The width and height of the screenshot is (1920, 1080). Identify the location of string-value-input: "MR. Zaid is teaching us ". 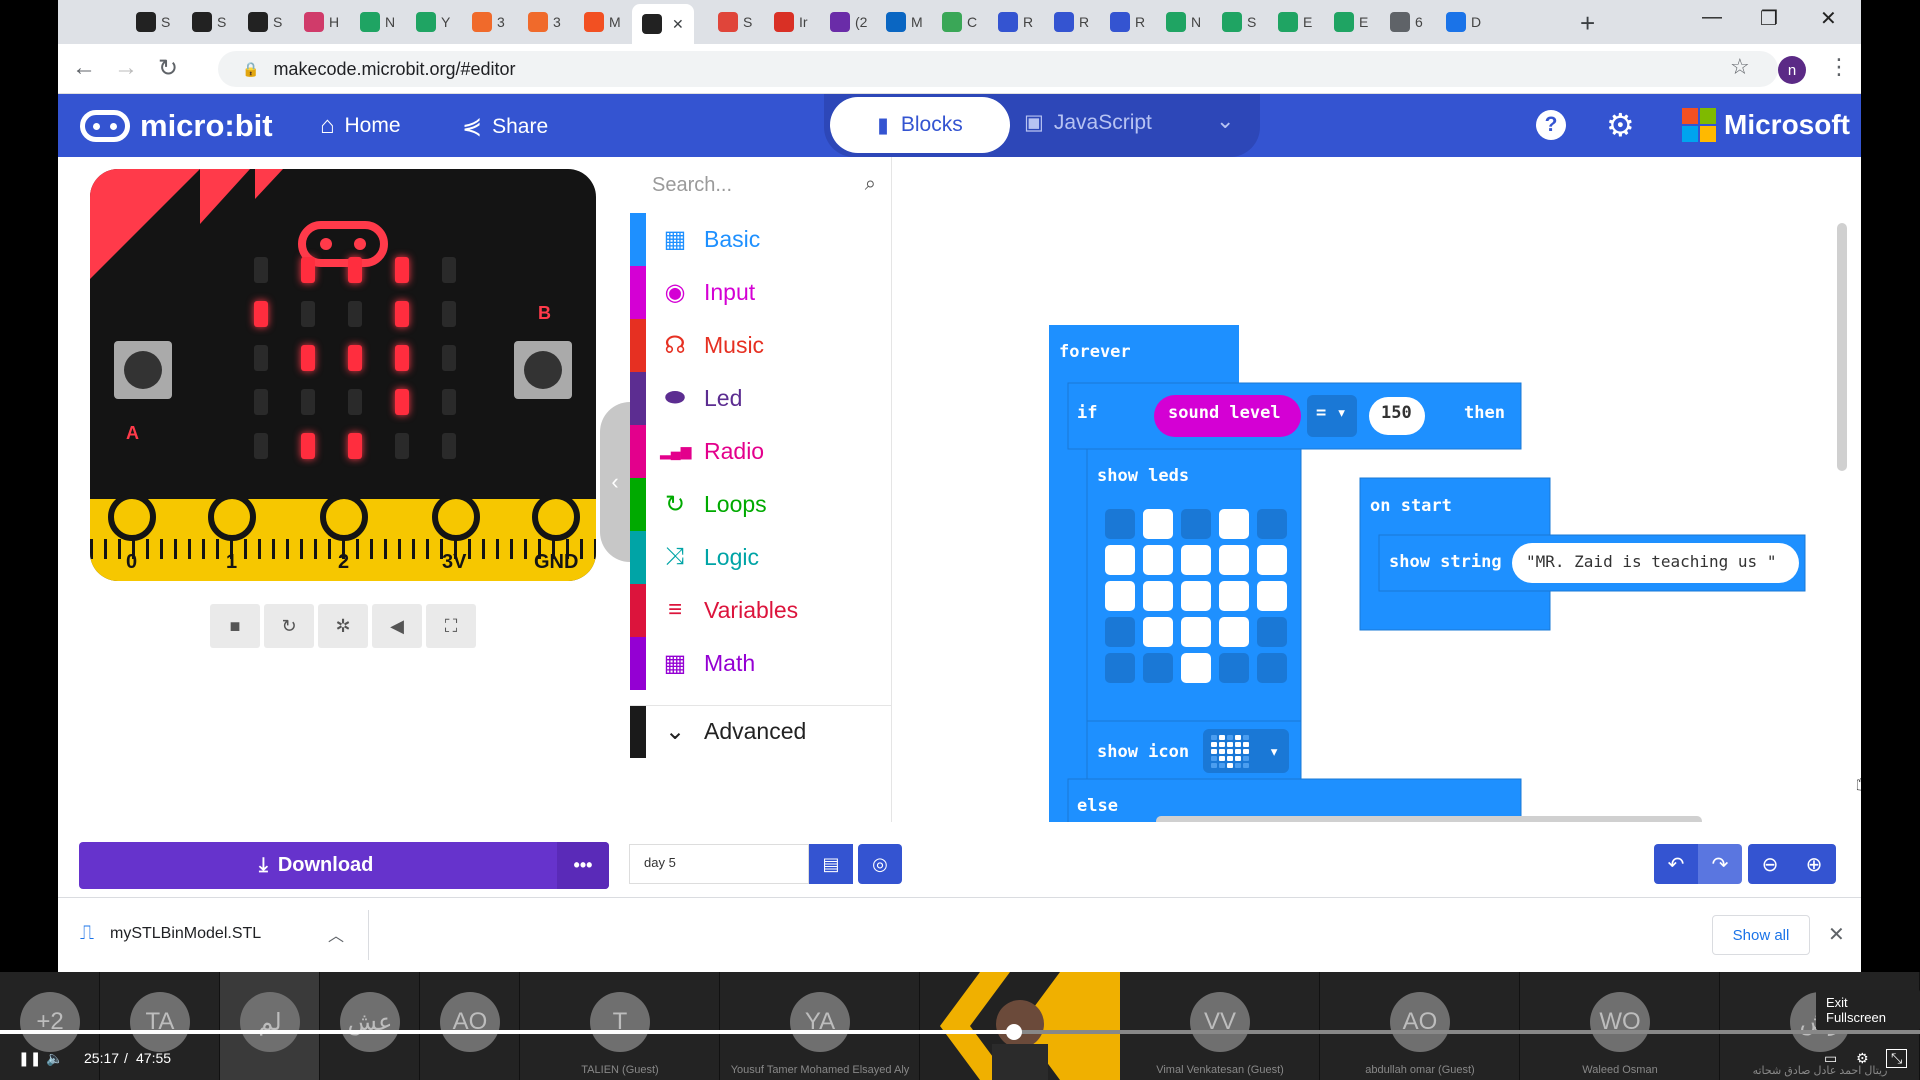
(1651, 561).